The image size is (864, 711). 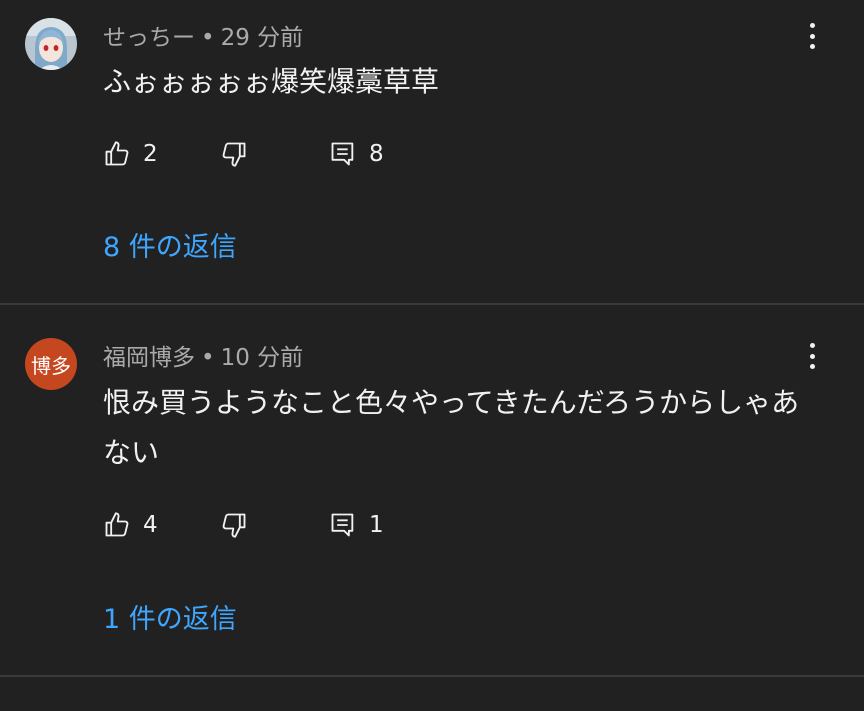 I want to click on comment-text: 恨み買うようなこと色々やってきたんだろうからしゃあない, so click(x=451, y=427).